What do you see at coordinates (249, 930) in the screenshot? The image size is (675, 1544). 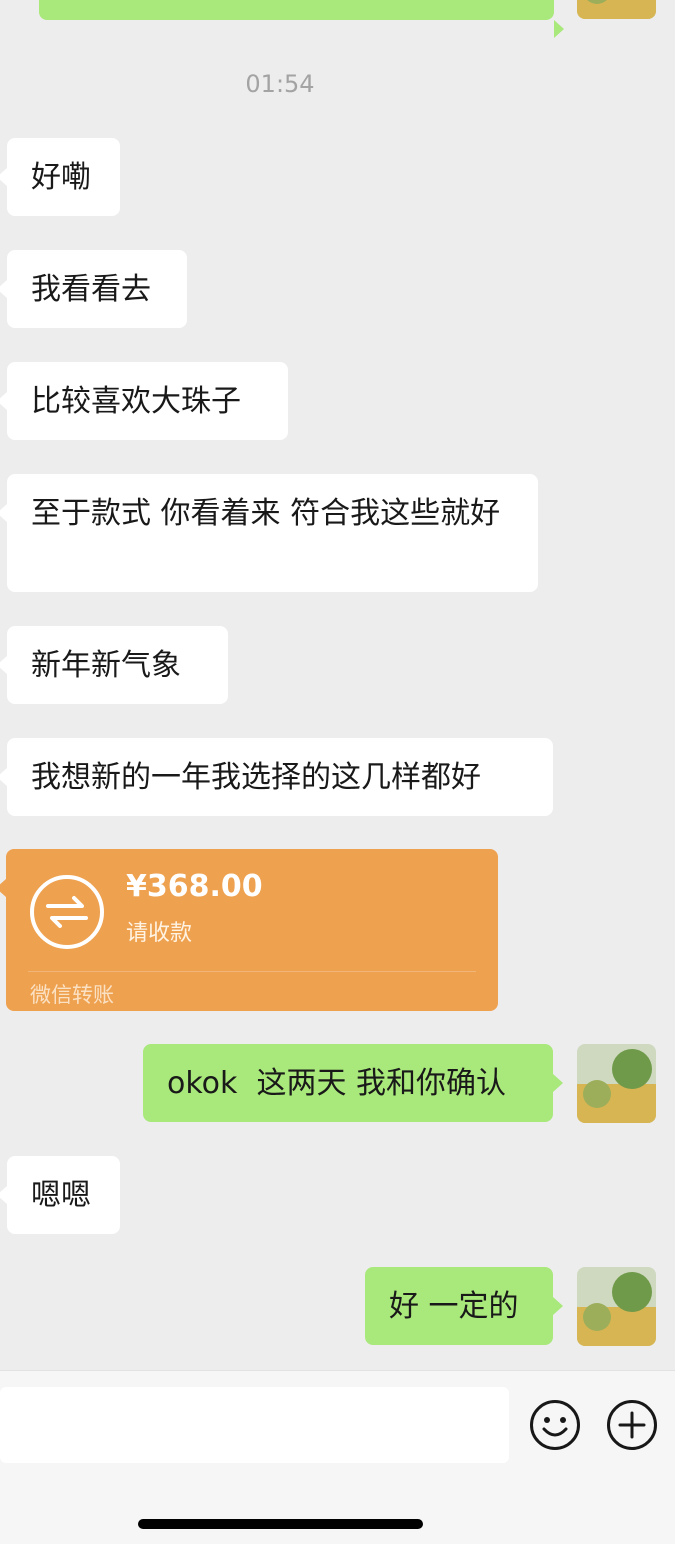 I see `transfer-card: ¥368.00 请收款 微信转账` at bounding box center [249, 930].